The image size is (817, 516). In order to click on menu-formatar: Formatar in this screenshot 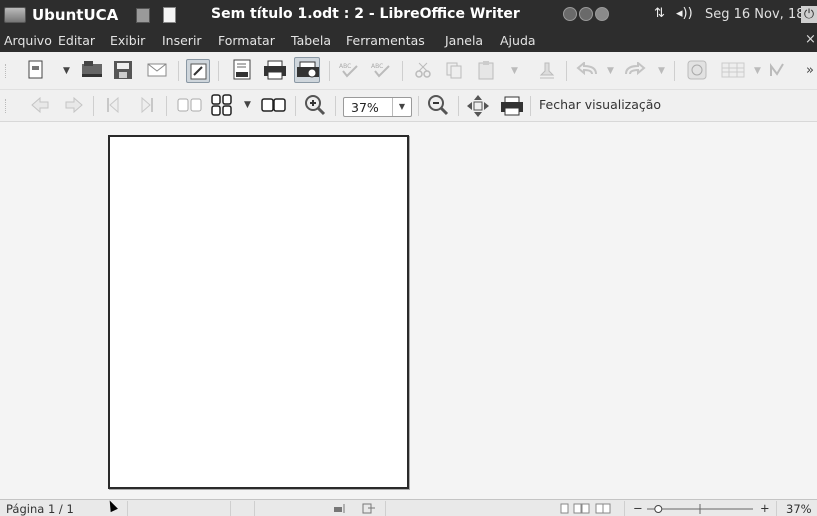, I will do `click(246, 40)`.